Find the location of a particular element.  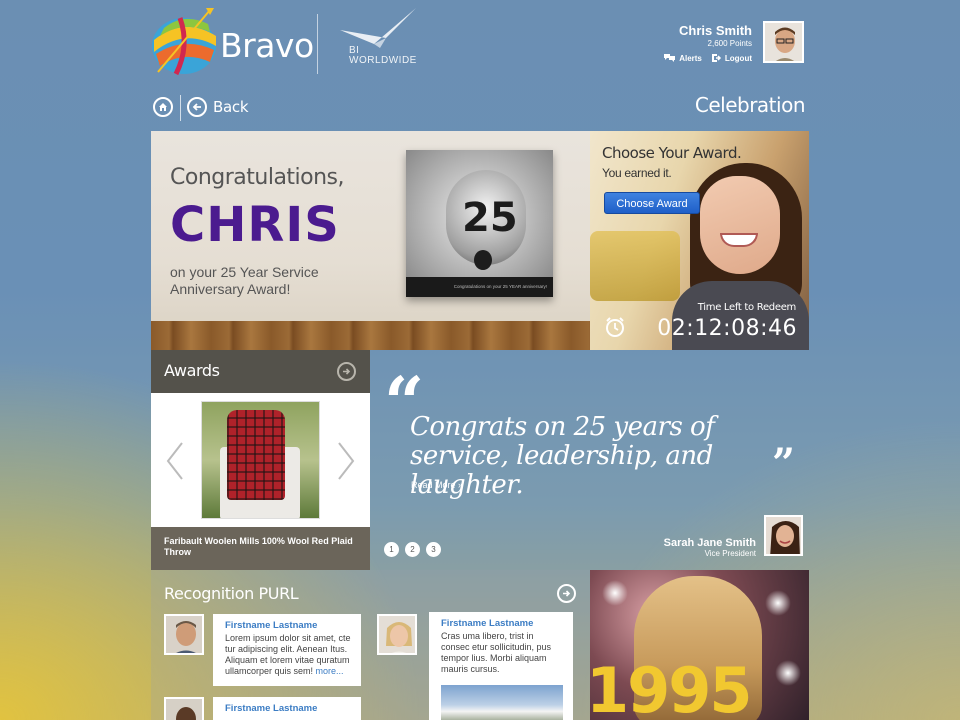

promo-subtitle: You earned it. is located at coordinates (637, 173).